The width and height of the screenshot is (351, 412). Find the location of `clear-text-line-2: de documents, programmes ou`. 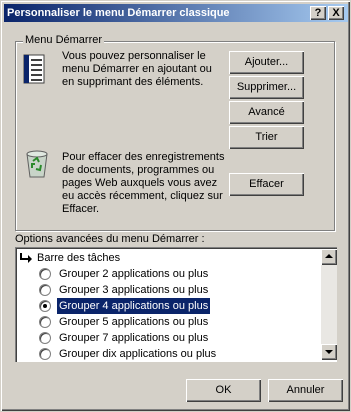

clear-text-line-2: de documents, programmes ou is located at coordinates (138, 170).